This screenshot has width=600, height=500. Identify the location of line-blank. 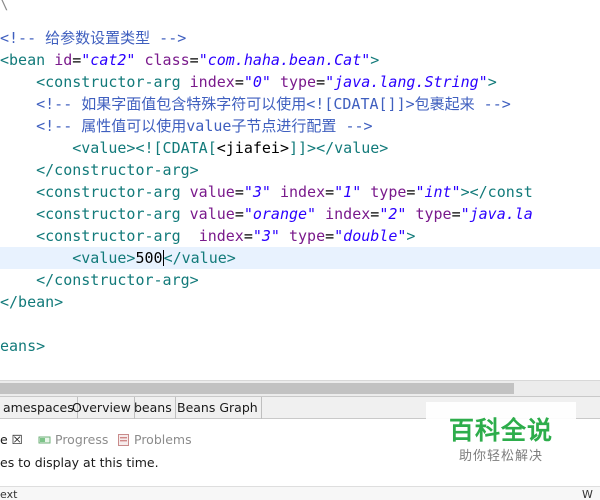
(300, 324).